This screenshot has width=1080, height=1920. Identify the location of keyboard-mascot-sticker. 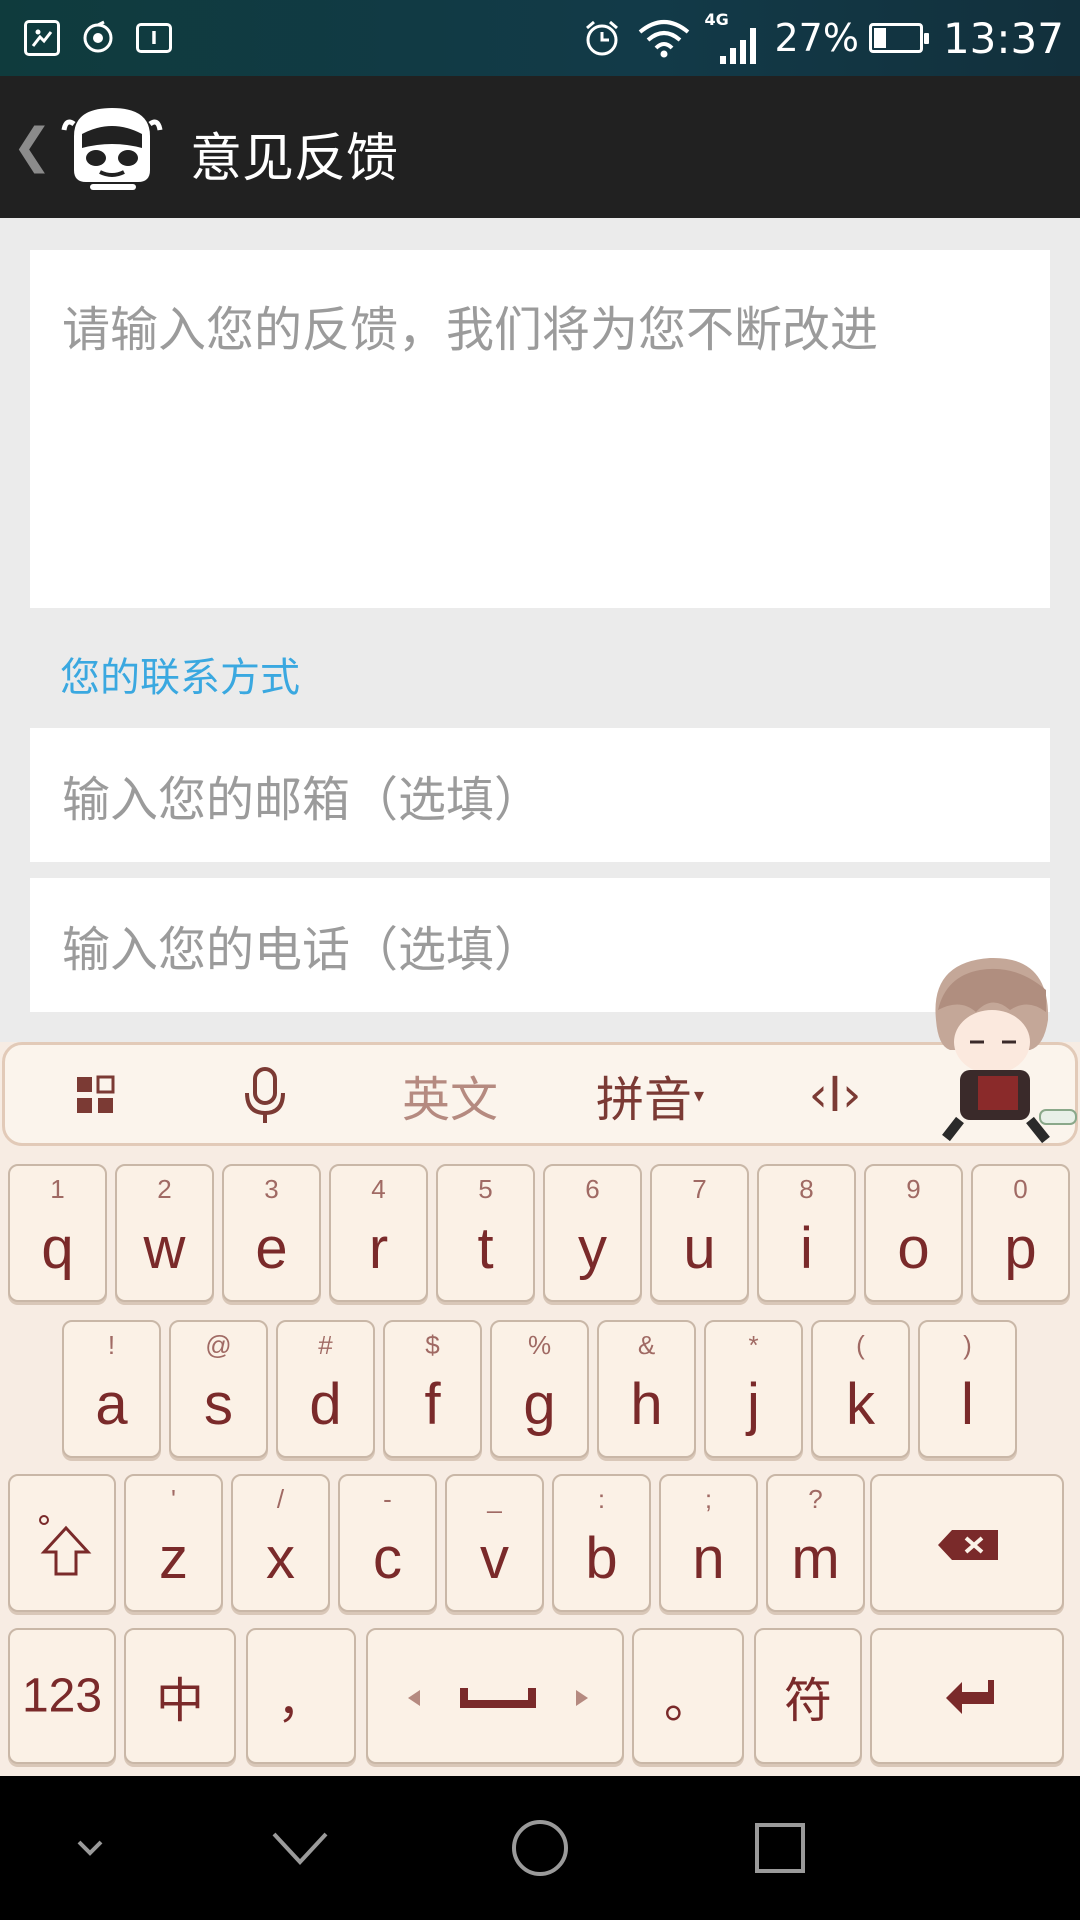
(1006, 1050).